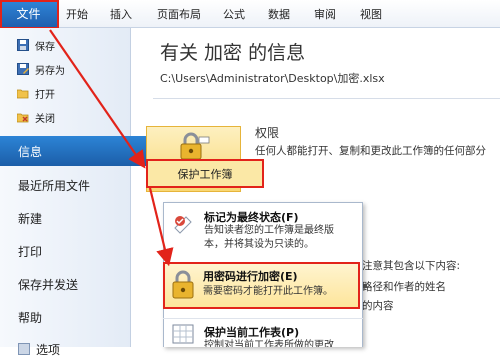 The width and height of the screenshot is (500, 364). Describe the element at coordinates (411, 266) in the screenshot. I see `inspect-text-1: 注意其包含以下内容:` at that location.